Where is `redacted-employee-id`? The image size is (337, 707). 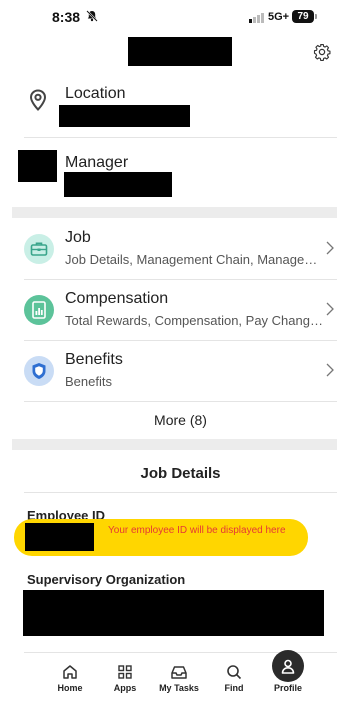 redacted-employee-id is located at coordinates (59, 537).